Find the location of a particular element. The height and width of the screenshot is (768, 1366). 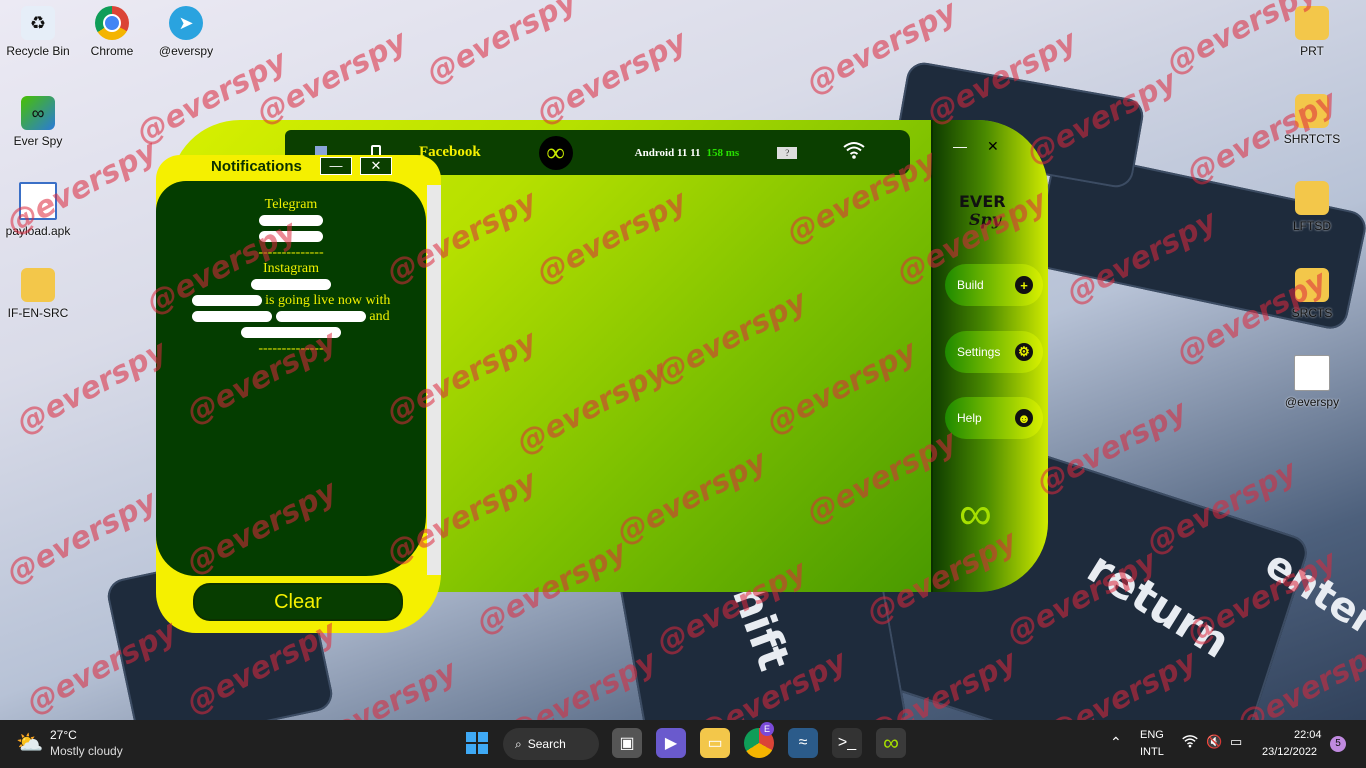

wifi-icon is located at coordinates (854, 152).